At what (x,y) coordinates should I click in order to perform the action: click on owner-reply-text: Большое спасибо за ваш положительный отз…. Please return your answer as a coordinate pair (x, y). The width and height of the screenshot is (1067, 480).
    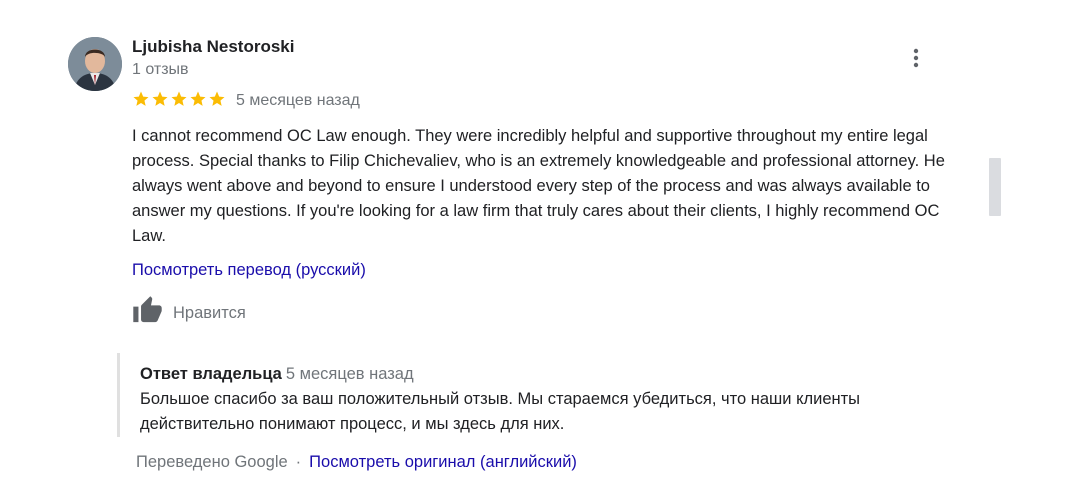
    Looking at the image, I should click on (500, 411).